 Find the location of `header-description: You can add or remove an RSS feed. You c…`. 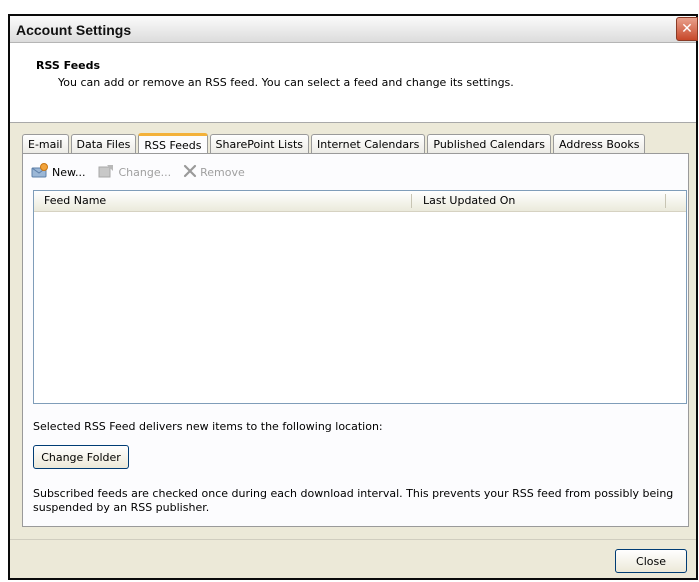

header-description: You can add or remove an RSS feed. You c… is located at coordinates (286, 82).